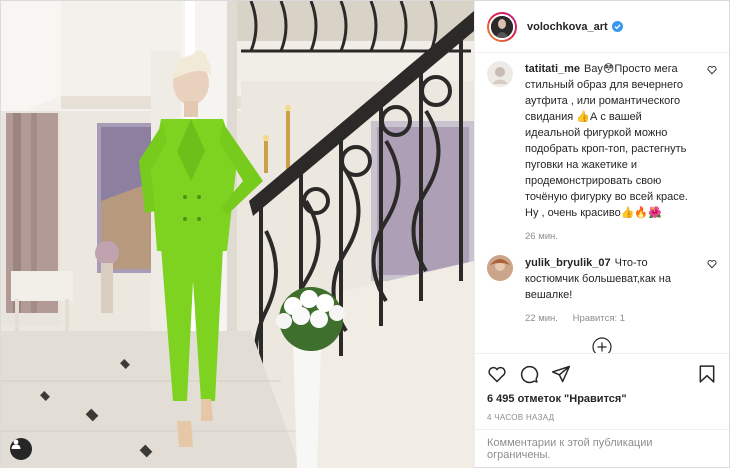  What do you see at coordinates (552, 69) in the screenshot?
I see `comment-username: tatitati_me` at bounding box center [552, 69].